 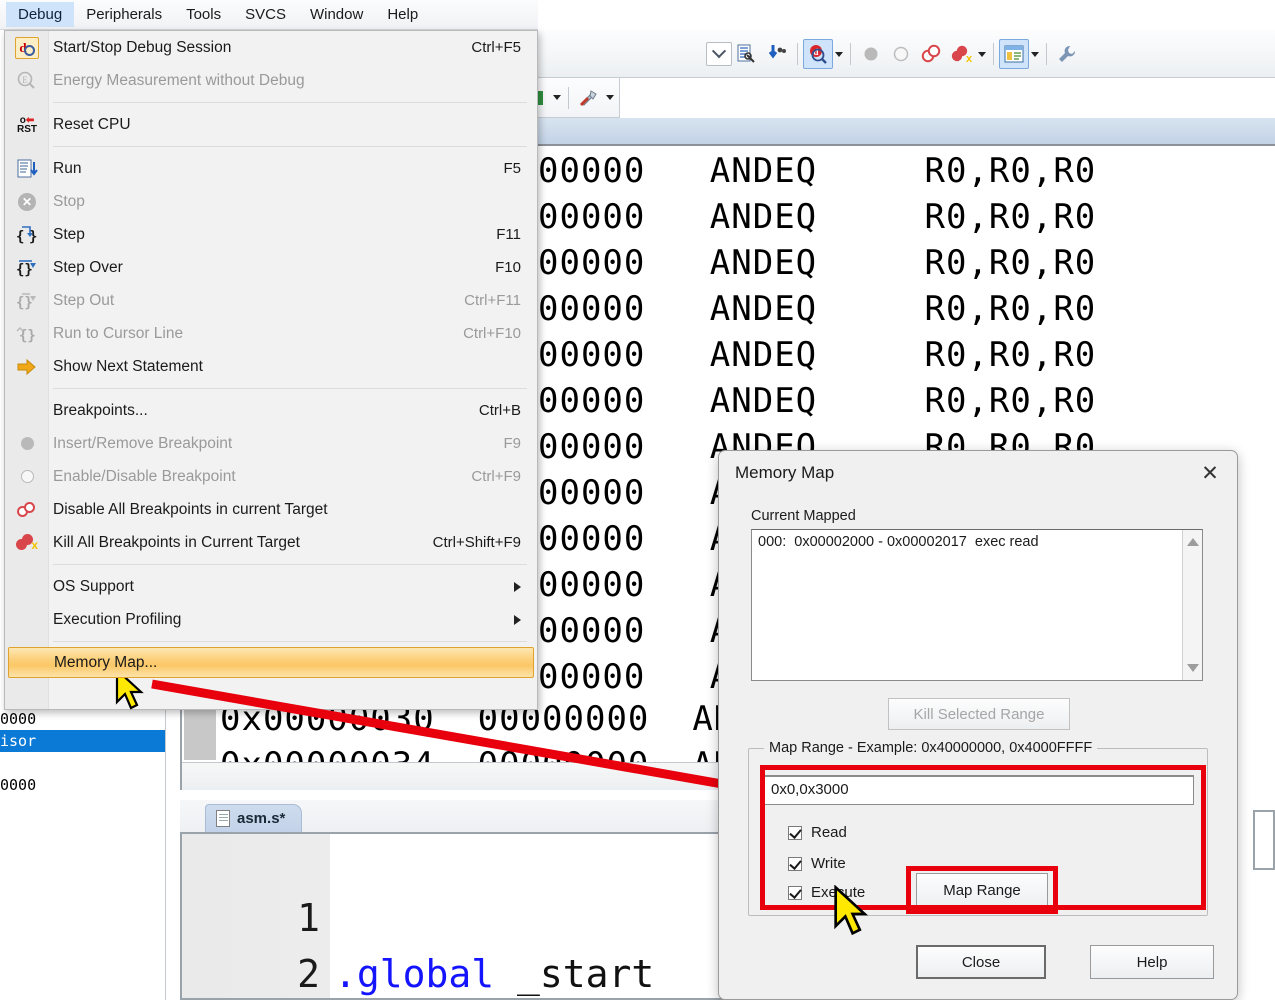 What do you see at coordinates (223, 818) in the screenshot?
I see `file-icon` at bounding box center [223, 818].